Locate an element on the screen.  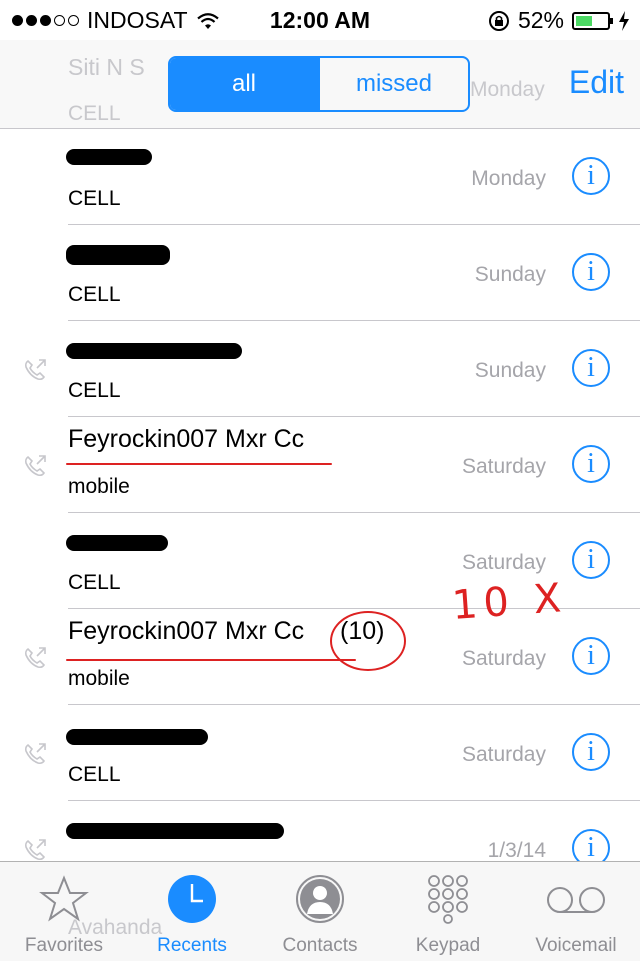
behind-type: CELL is located at coordinates (94, 113).